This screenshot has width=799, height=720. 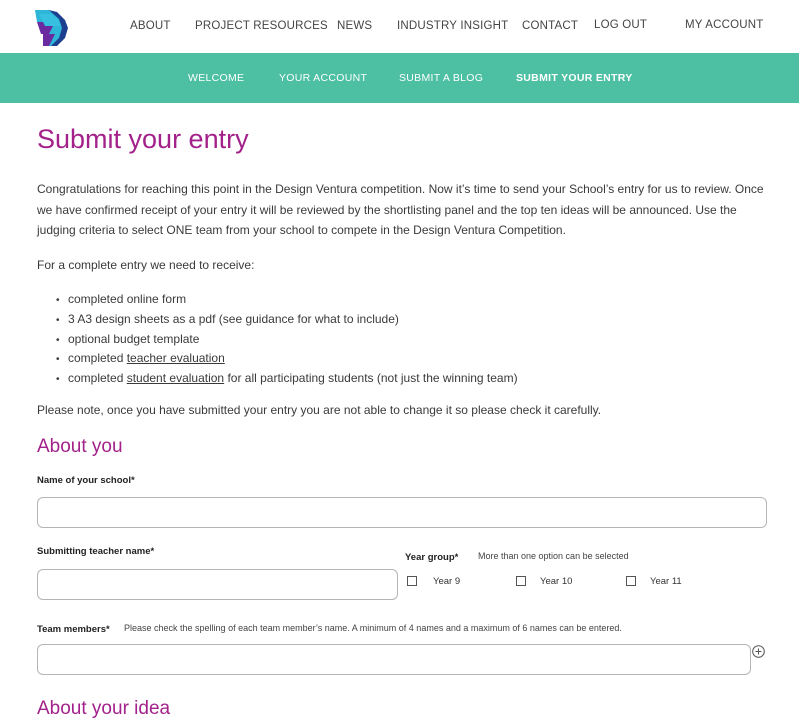 What do you see at coordinates (441, 78) in the screenshot?
I see `subnav-submit-a-blog: SUBMIT A BLOG` at bounding box center [441, 78].